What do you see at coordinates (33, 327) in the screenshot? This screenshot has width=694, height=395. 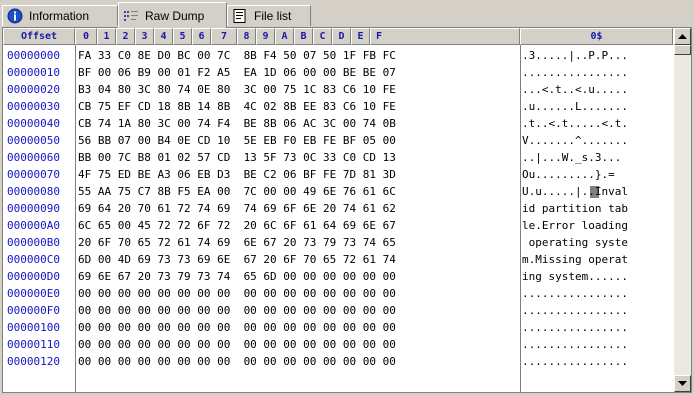 I see `row-offset: 00000100` at bounding box center [33, 327].